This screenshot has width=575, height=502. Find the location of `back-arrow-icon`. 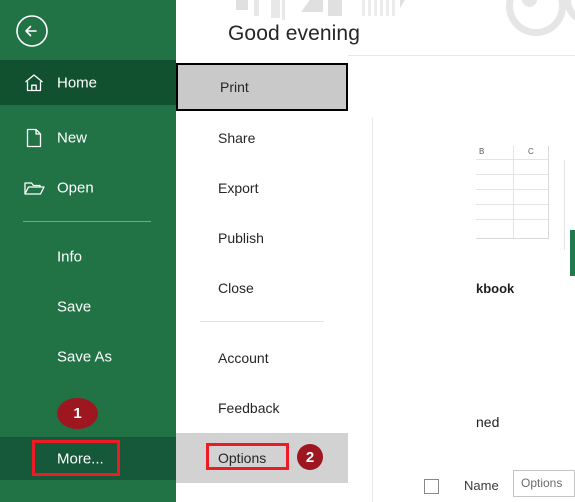

back-arrow-icon is located at coordinates (32, 31).